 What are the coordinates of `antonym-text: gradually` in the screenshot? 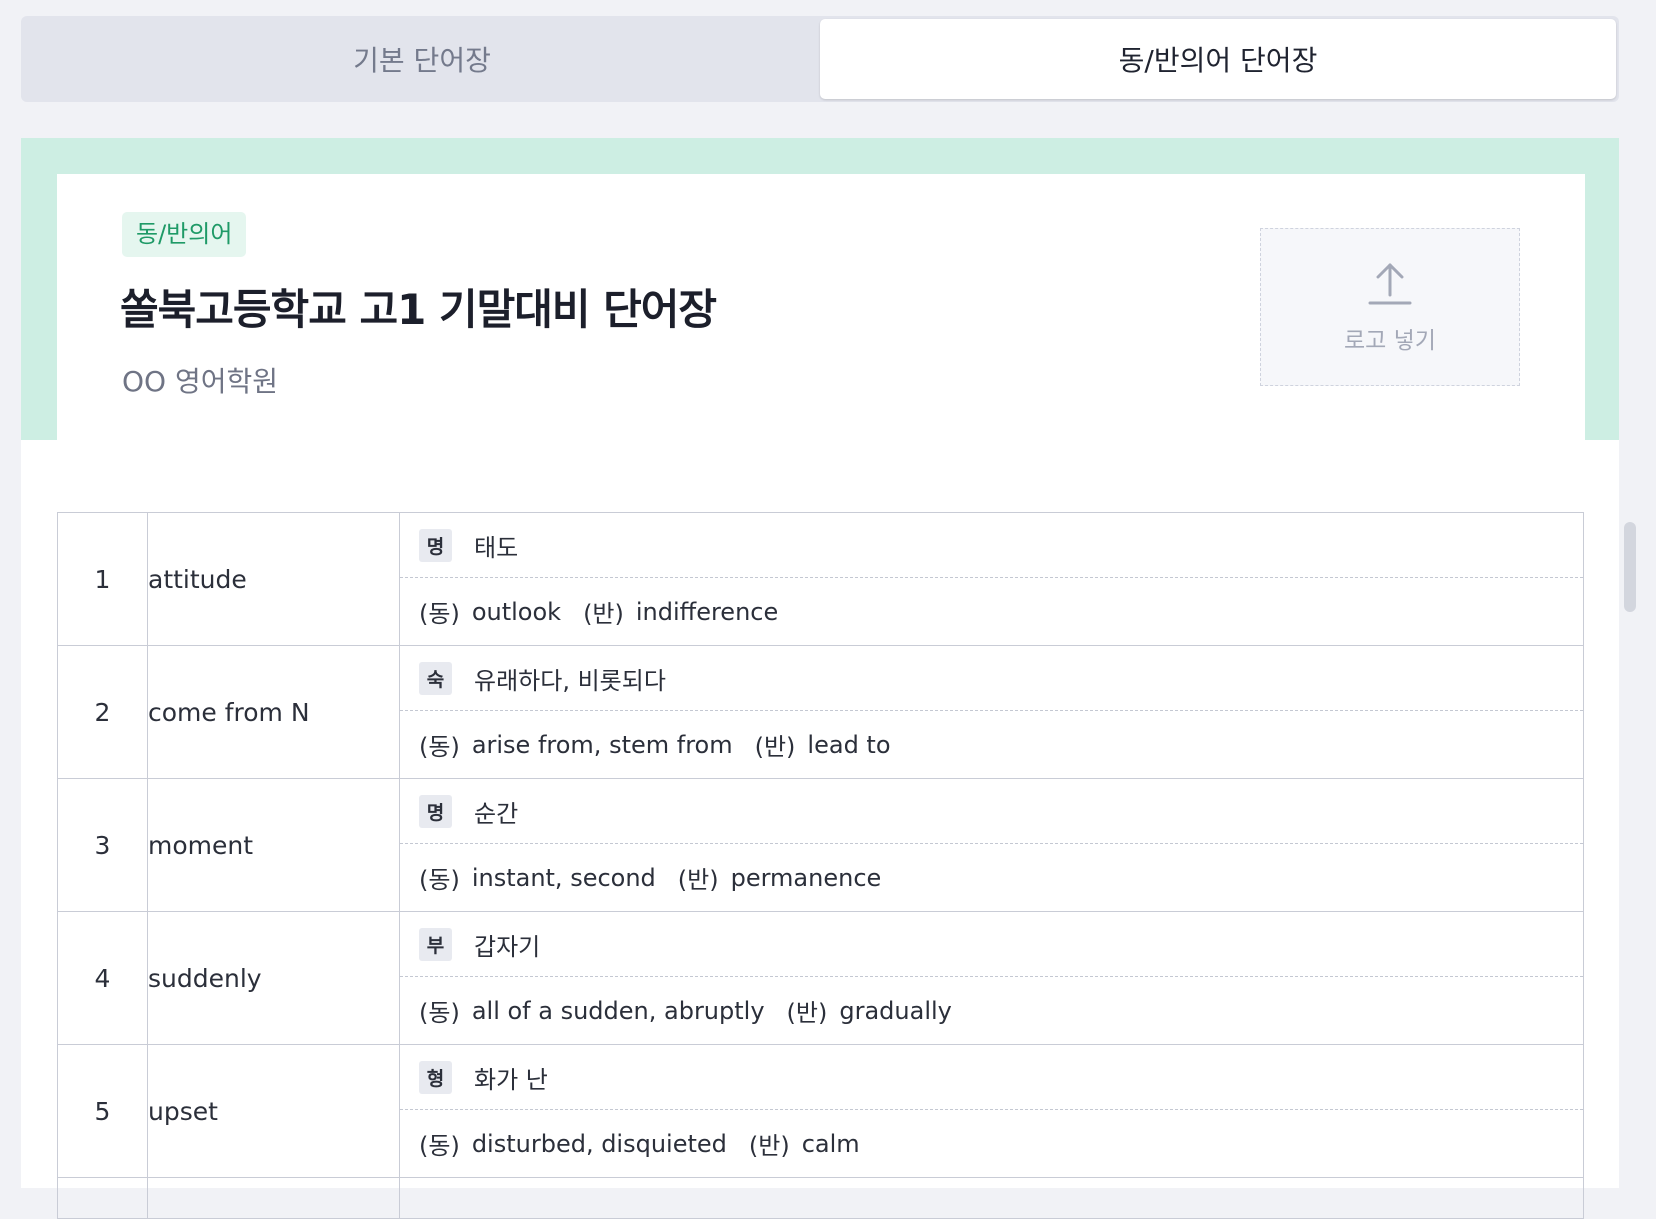 It's located at (895, 1010).